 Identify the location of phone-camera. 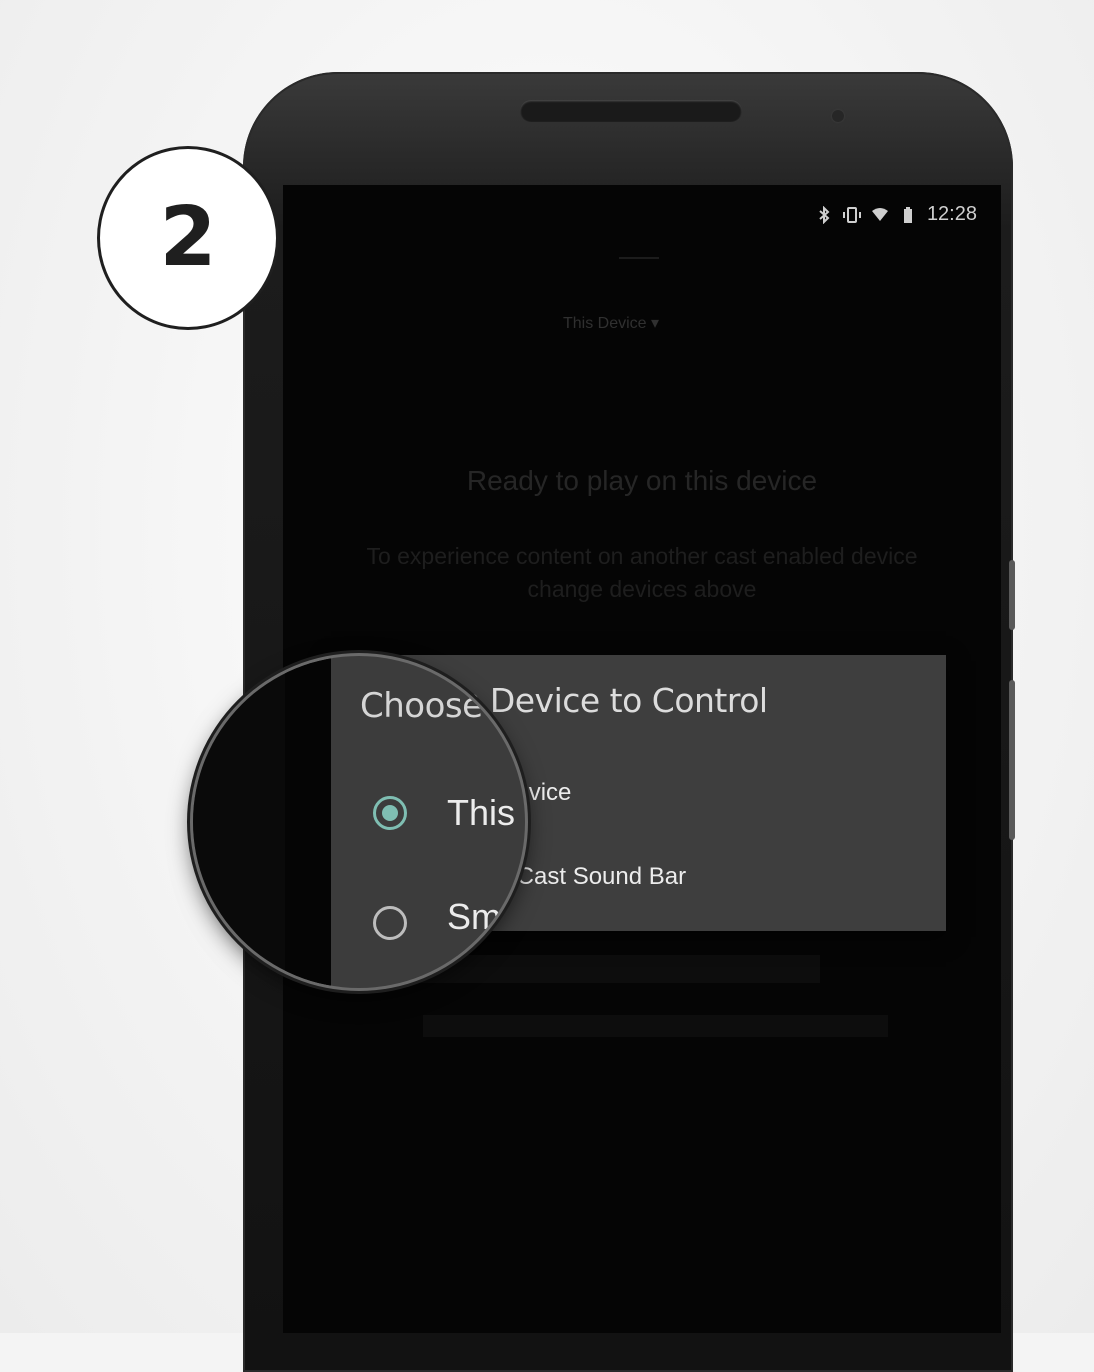
(838, 116).